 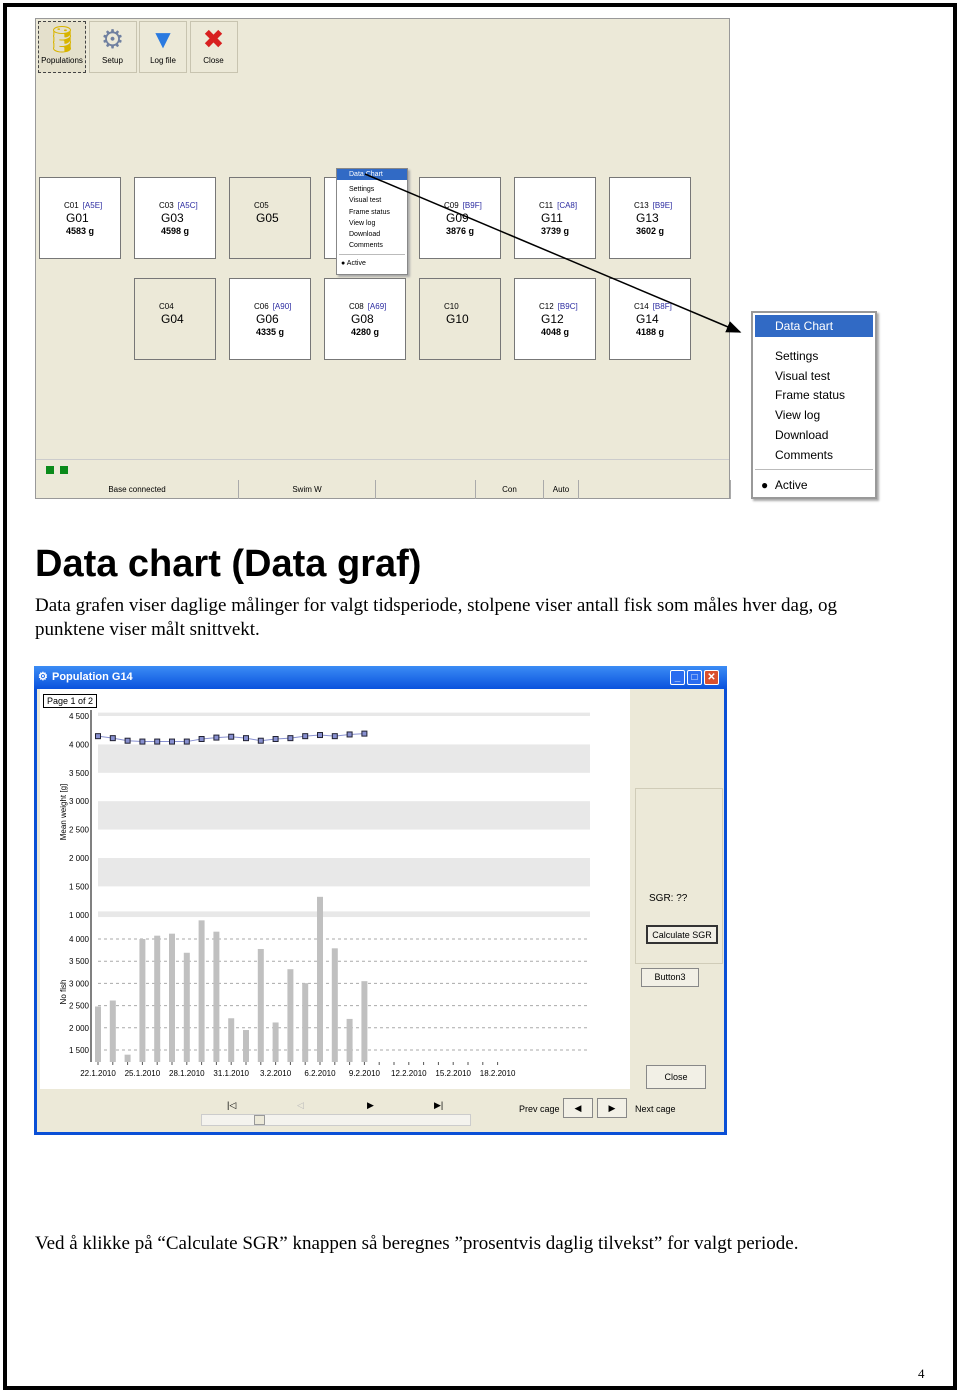 I want to click on y-axis-label: Mean weight [g], so click(x=63, y=812).